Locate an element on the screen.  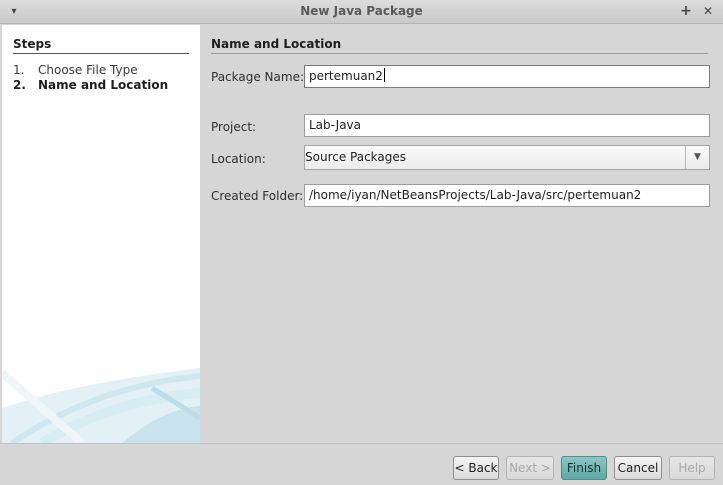
close-icon: ✕ is located at coordinates (708, 11).